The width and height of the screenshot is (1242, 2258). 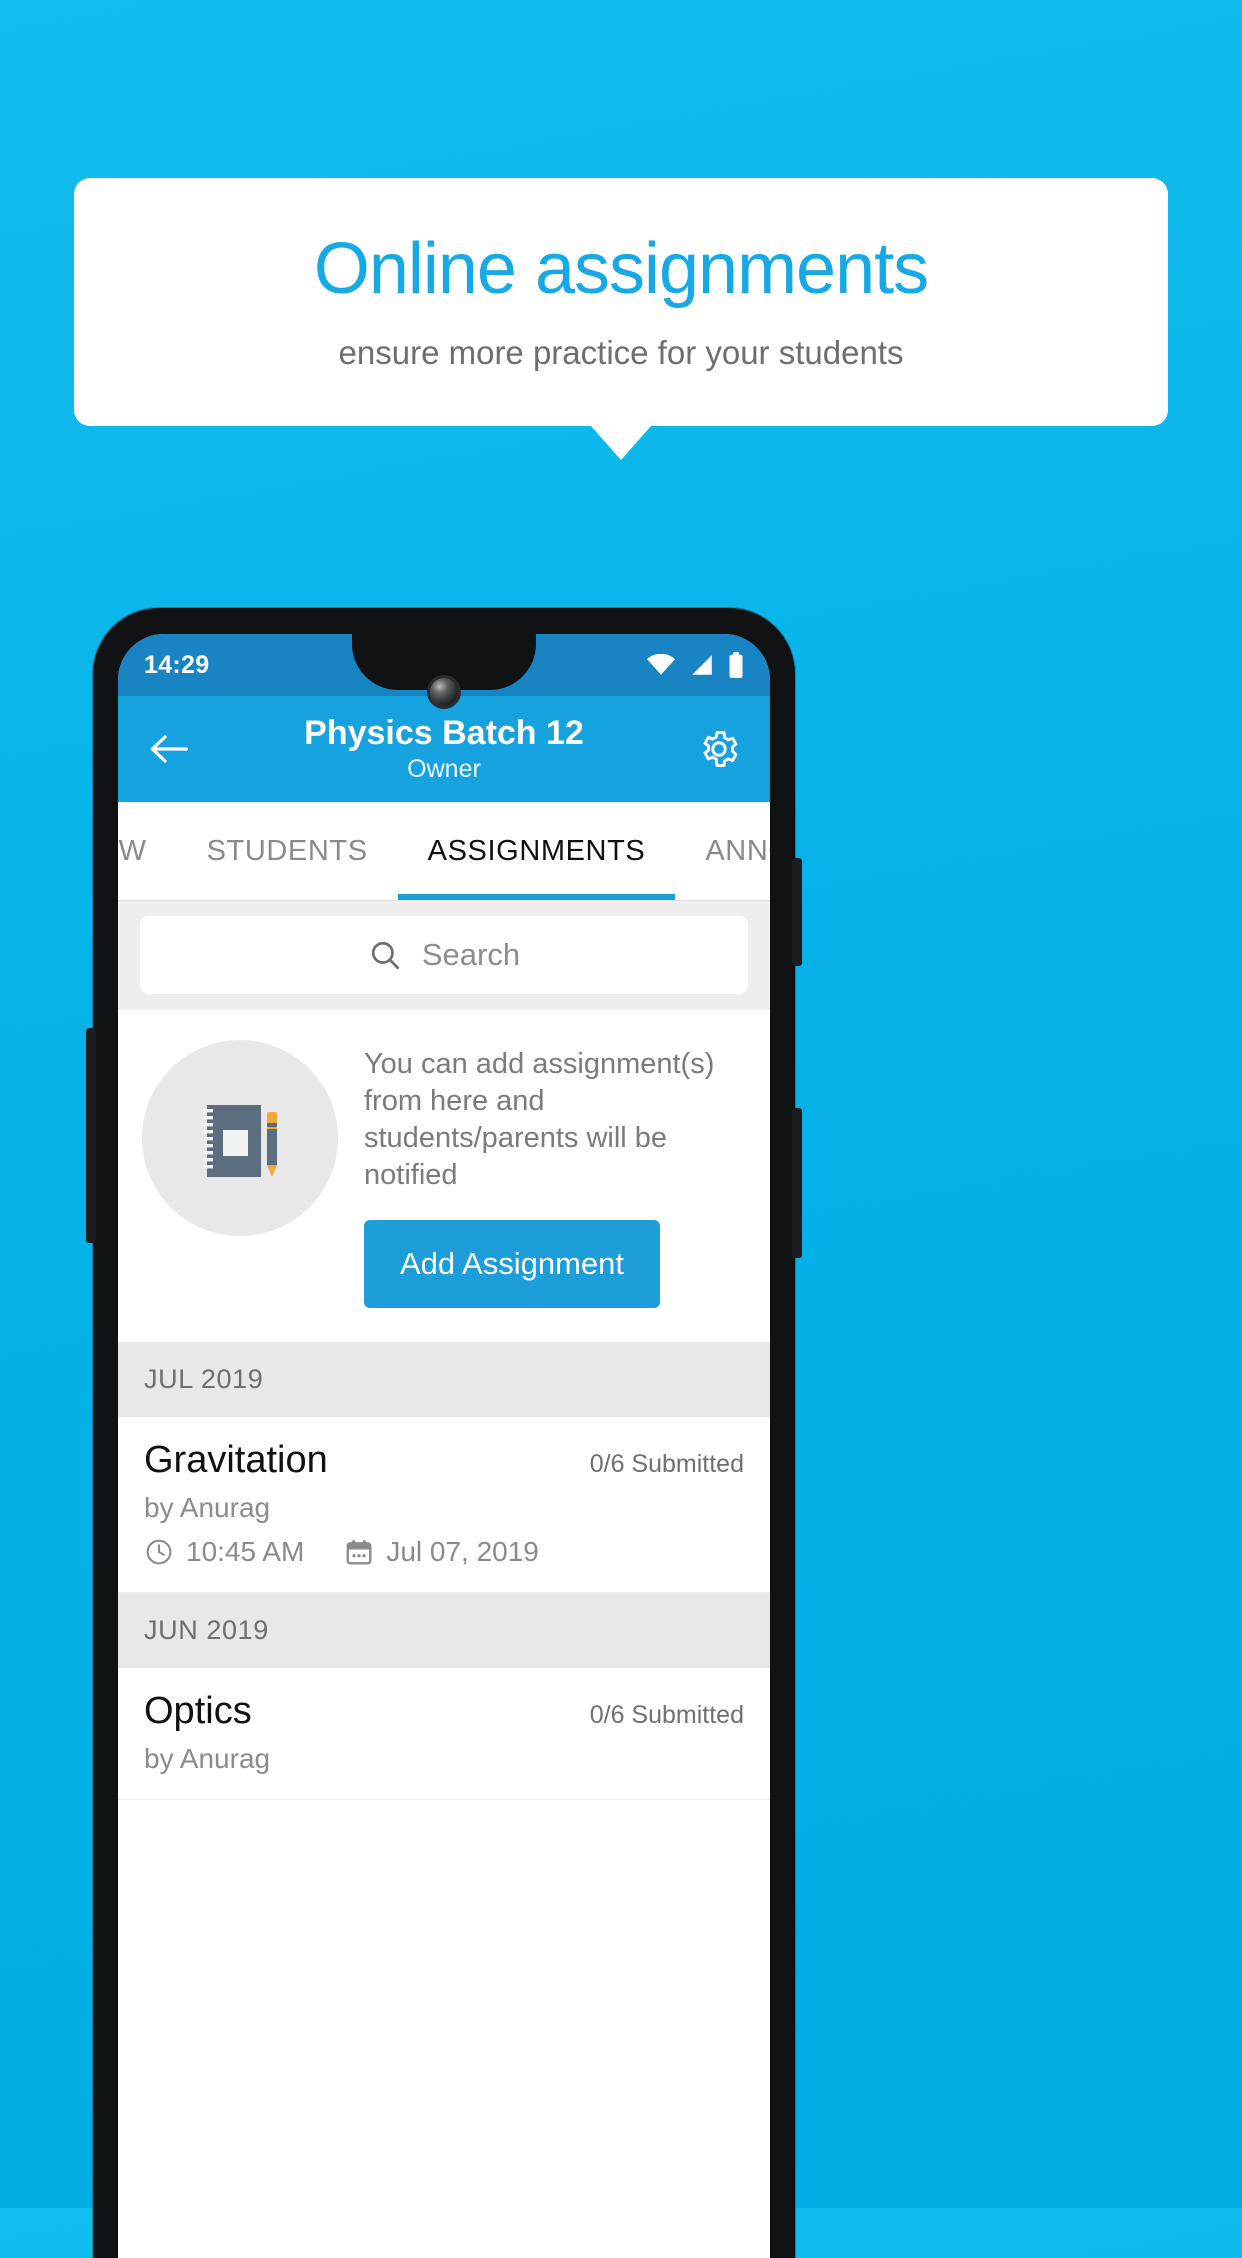 What do you see at coordinates (245, 1552) in the screenshot?
I see `assignment-time: 10:45 AM` at bounding box center [245, 1552].